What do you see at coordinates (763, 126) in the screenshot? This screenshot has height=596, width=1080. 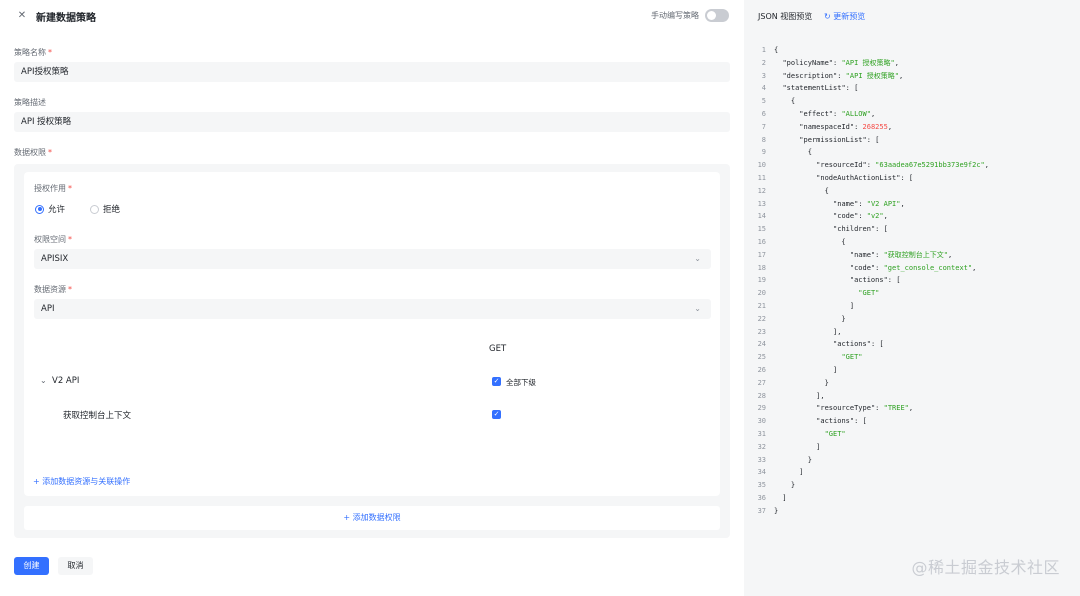 I see `line-number: 7` at bounding box center [763, 126].